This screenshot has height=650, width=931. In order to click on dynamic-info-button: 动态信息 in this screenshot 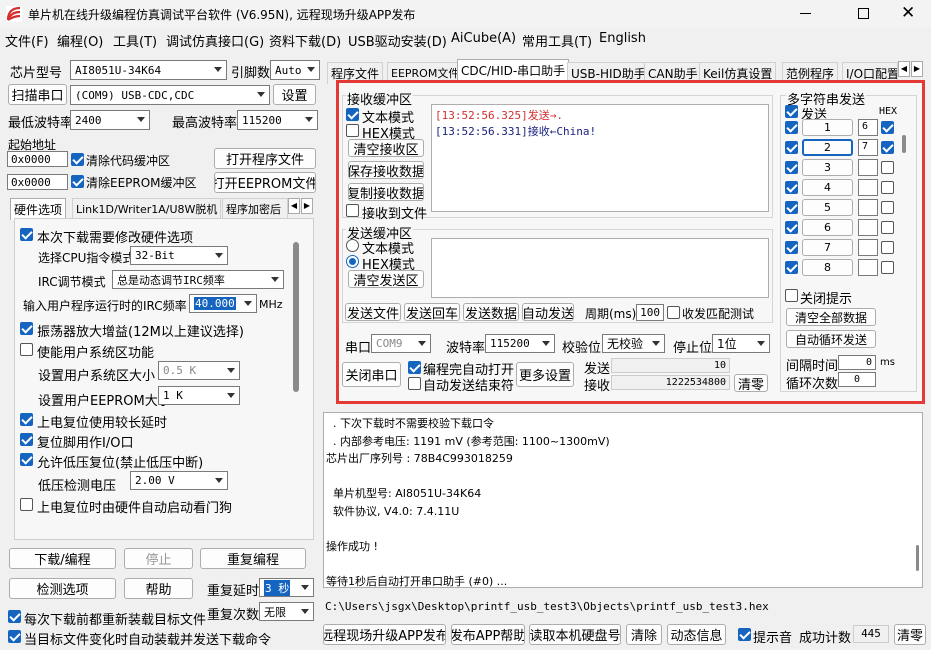, I will do `click(696, 634)`.